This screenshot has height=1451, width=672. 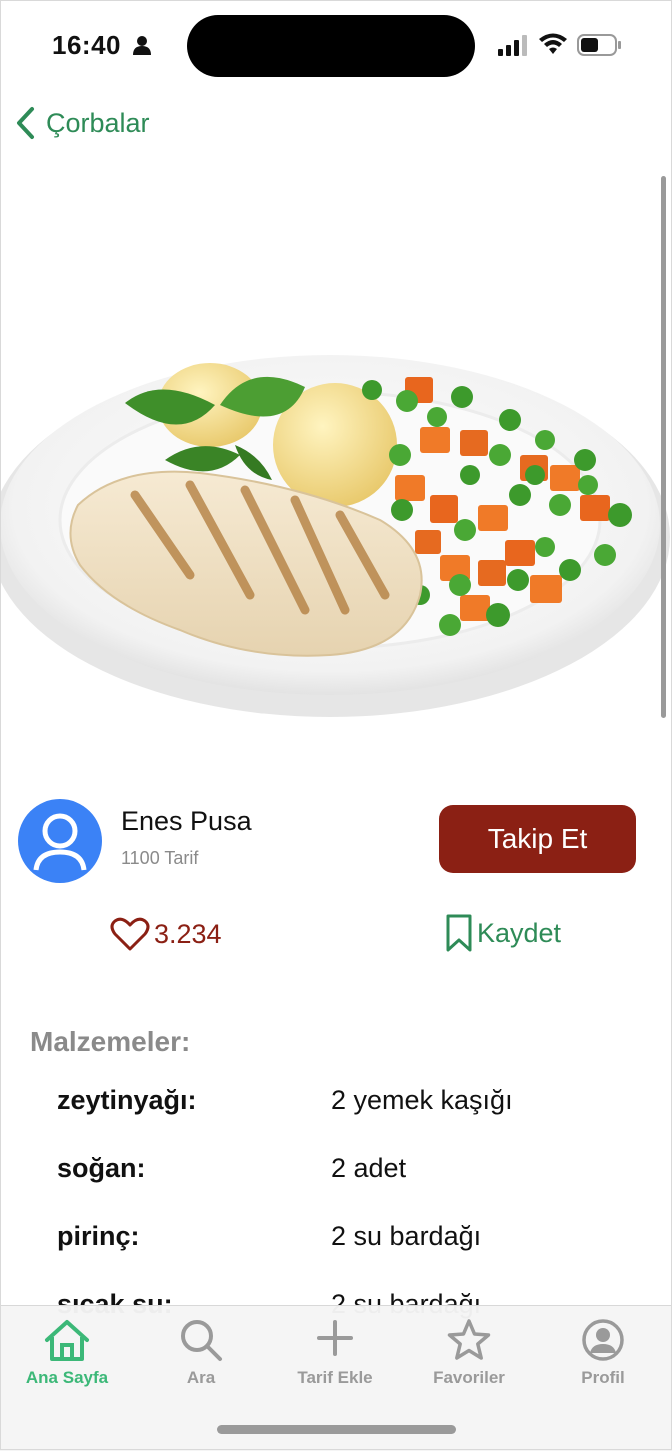 I want to click on status-time: 16:40, so click(x=86, y=45).